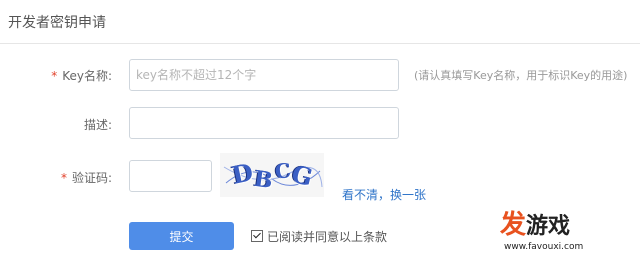 The height and width of the screenshot is (260, 640). Describe the element at coordinates (535, 225) in the screenshot. I see `watermark-logo-text: 发游戏` at that location.